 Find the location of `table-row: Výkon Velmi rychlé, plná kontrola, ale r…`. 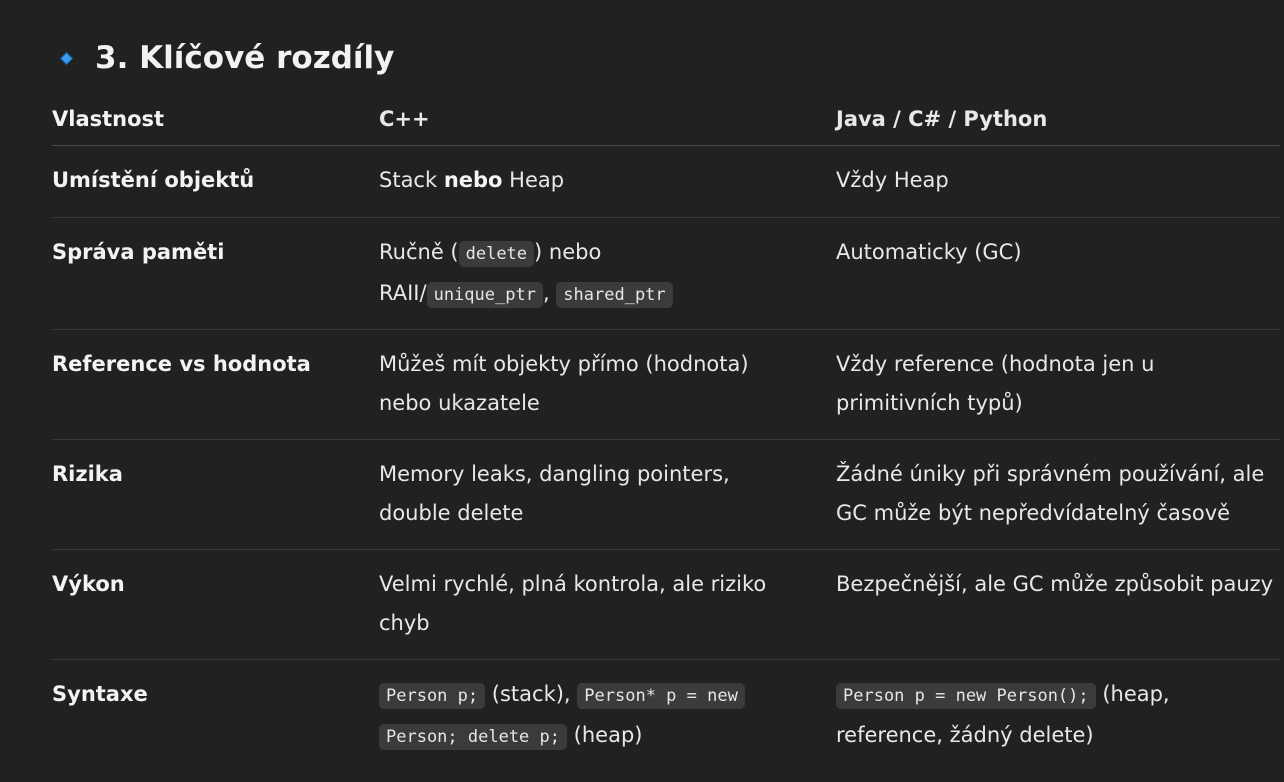

table-row: Výkon Velmi rychlé, plná kontrola, ale r… is located at coordinates (666, 605).